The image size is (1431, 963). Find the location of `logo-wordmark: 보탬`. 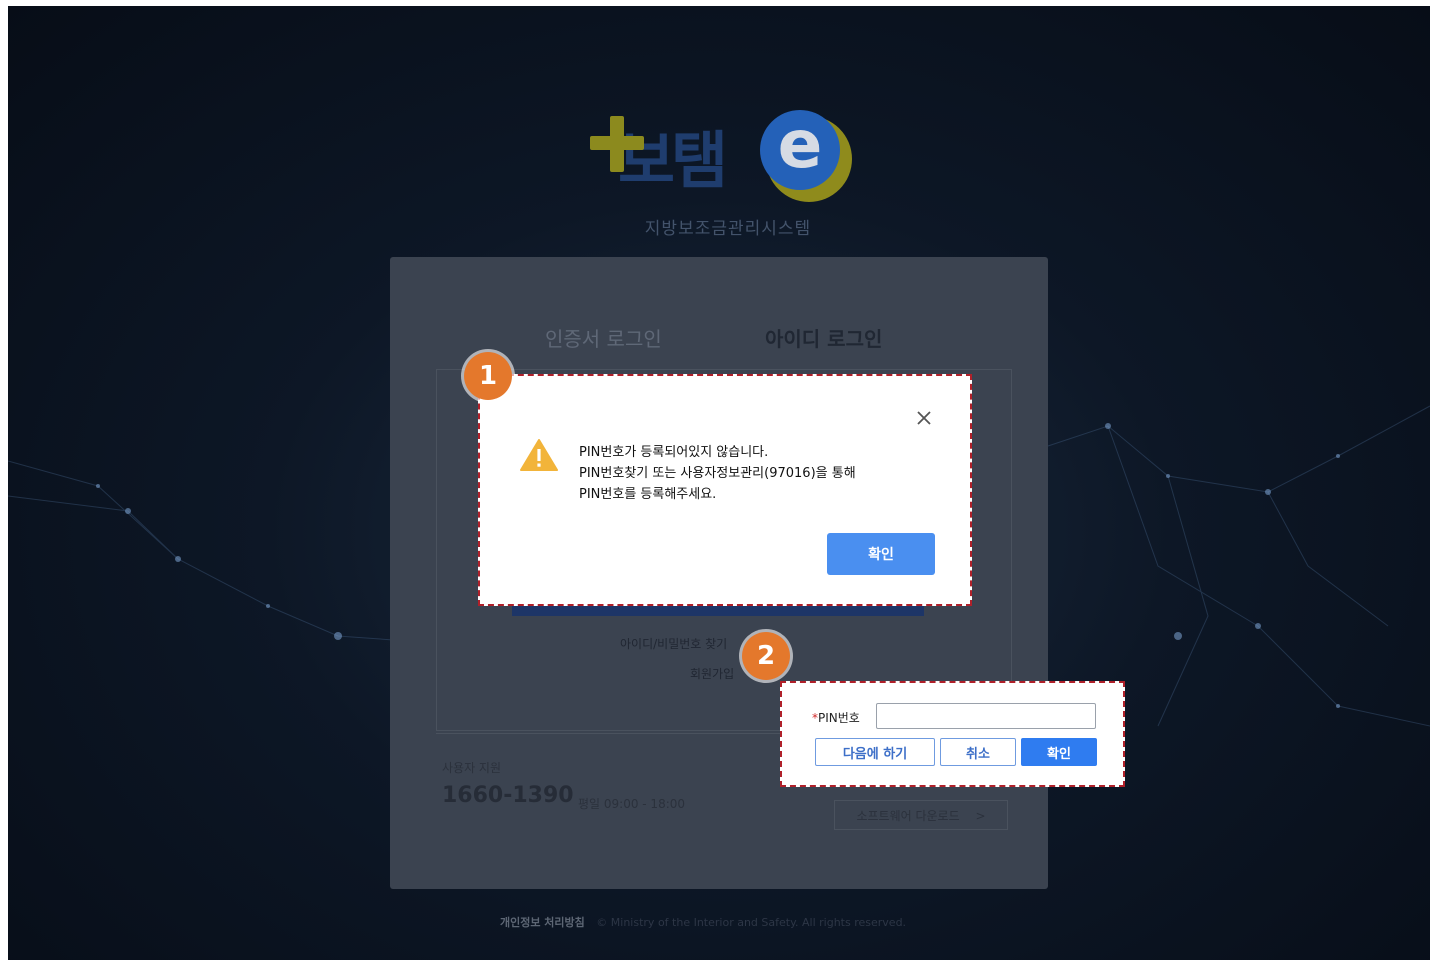

logo-wordmark: 보탬 is located at coordinates (673, 160).